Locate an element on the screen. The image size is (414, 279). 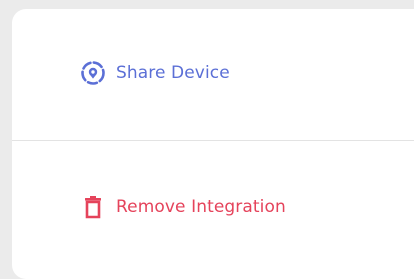
trash-icon is located at coordinates (93, 207).